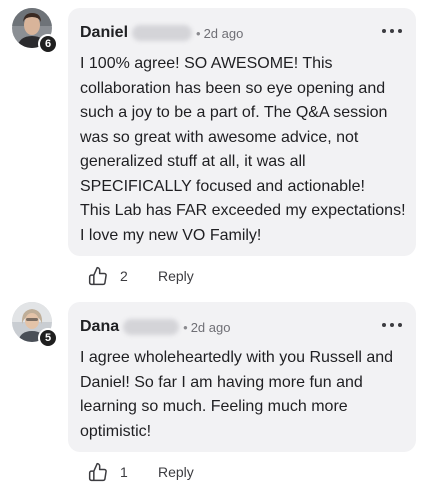 This screenshot has width=428, height=490. What do you see at coordinates (141, 276) in the screenshot?
I see `comment-actions: 2 Reply` at bounding box center [141, 276].